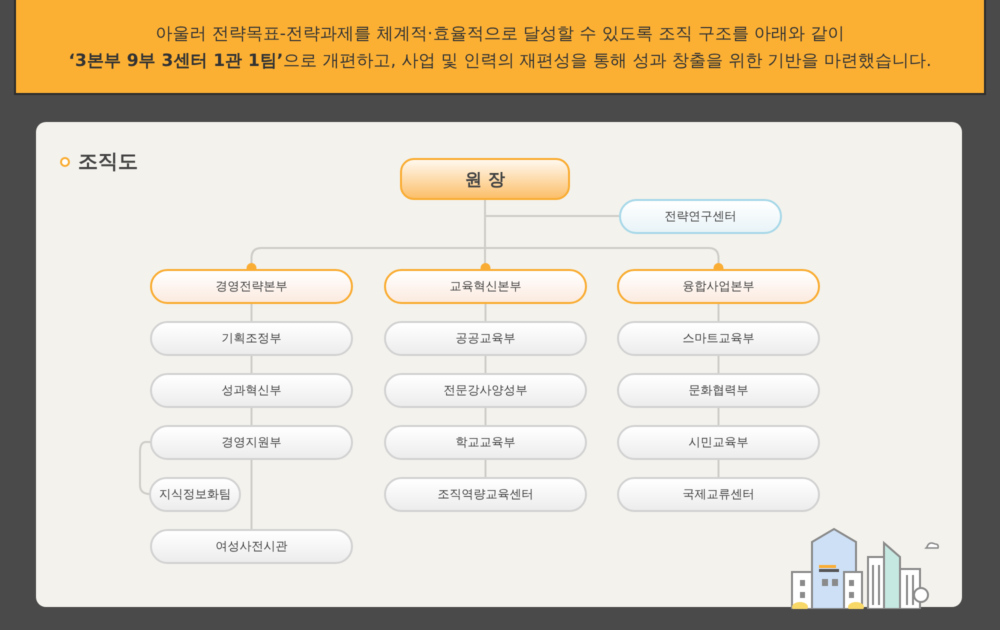 The height and width of the screenshot is (630, 1000). What do you see at coordinates (485, 338) in the screenshot?
I see `org-node: 공공교육부` at bounding box center [485, 338].